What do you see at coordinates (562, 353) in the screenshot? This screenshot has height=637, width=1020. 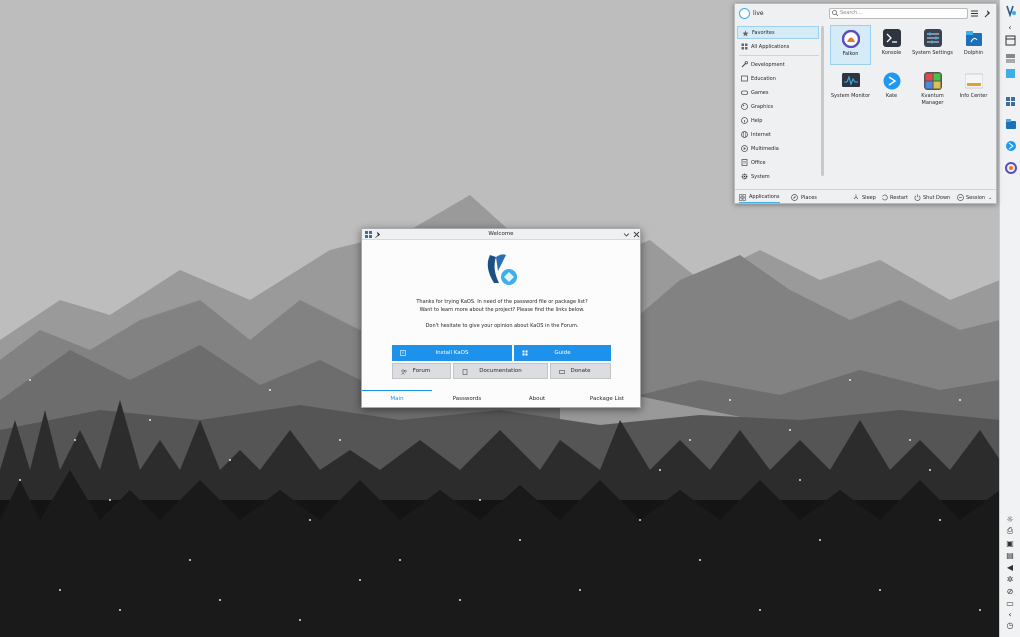 I see `guide-button: Guide` at bounding box center [562, 353].